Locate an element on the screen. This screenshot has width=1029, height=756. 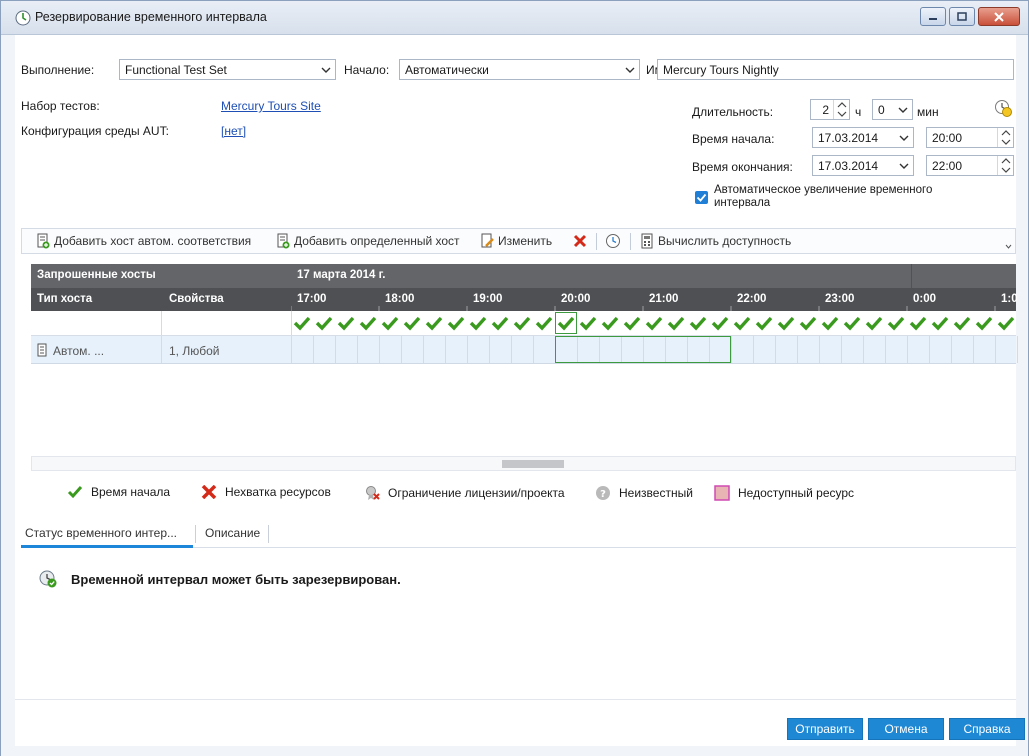
start-mode-select: Автоматически is located at coordinates (519, 69).